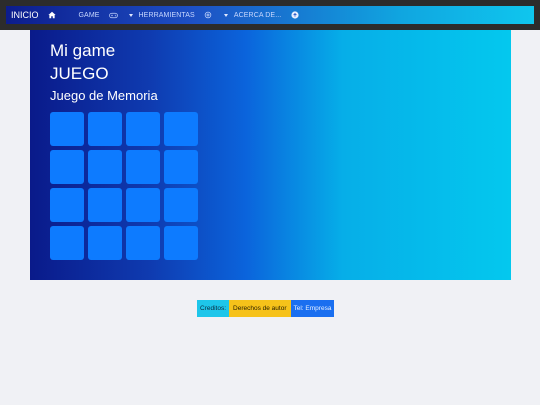  What do you see at coordinates (213, 308) in the screenshot?
I see `footer-credits: Creditos:` at bounding box center [213, 308].